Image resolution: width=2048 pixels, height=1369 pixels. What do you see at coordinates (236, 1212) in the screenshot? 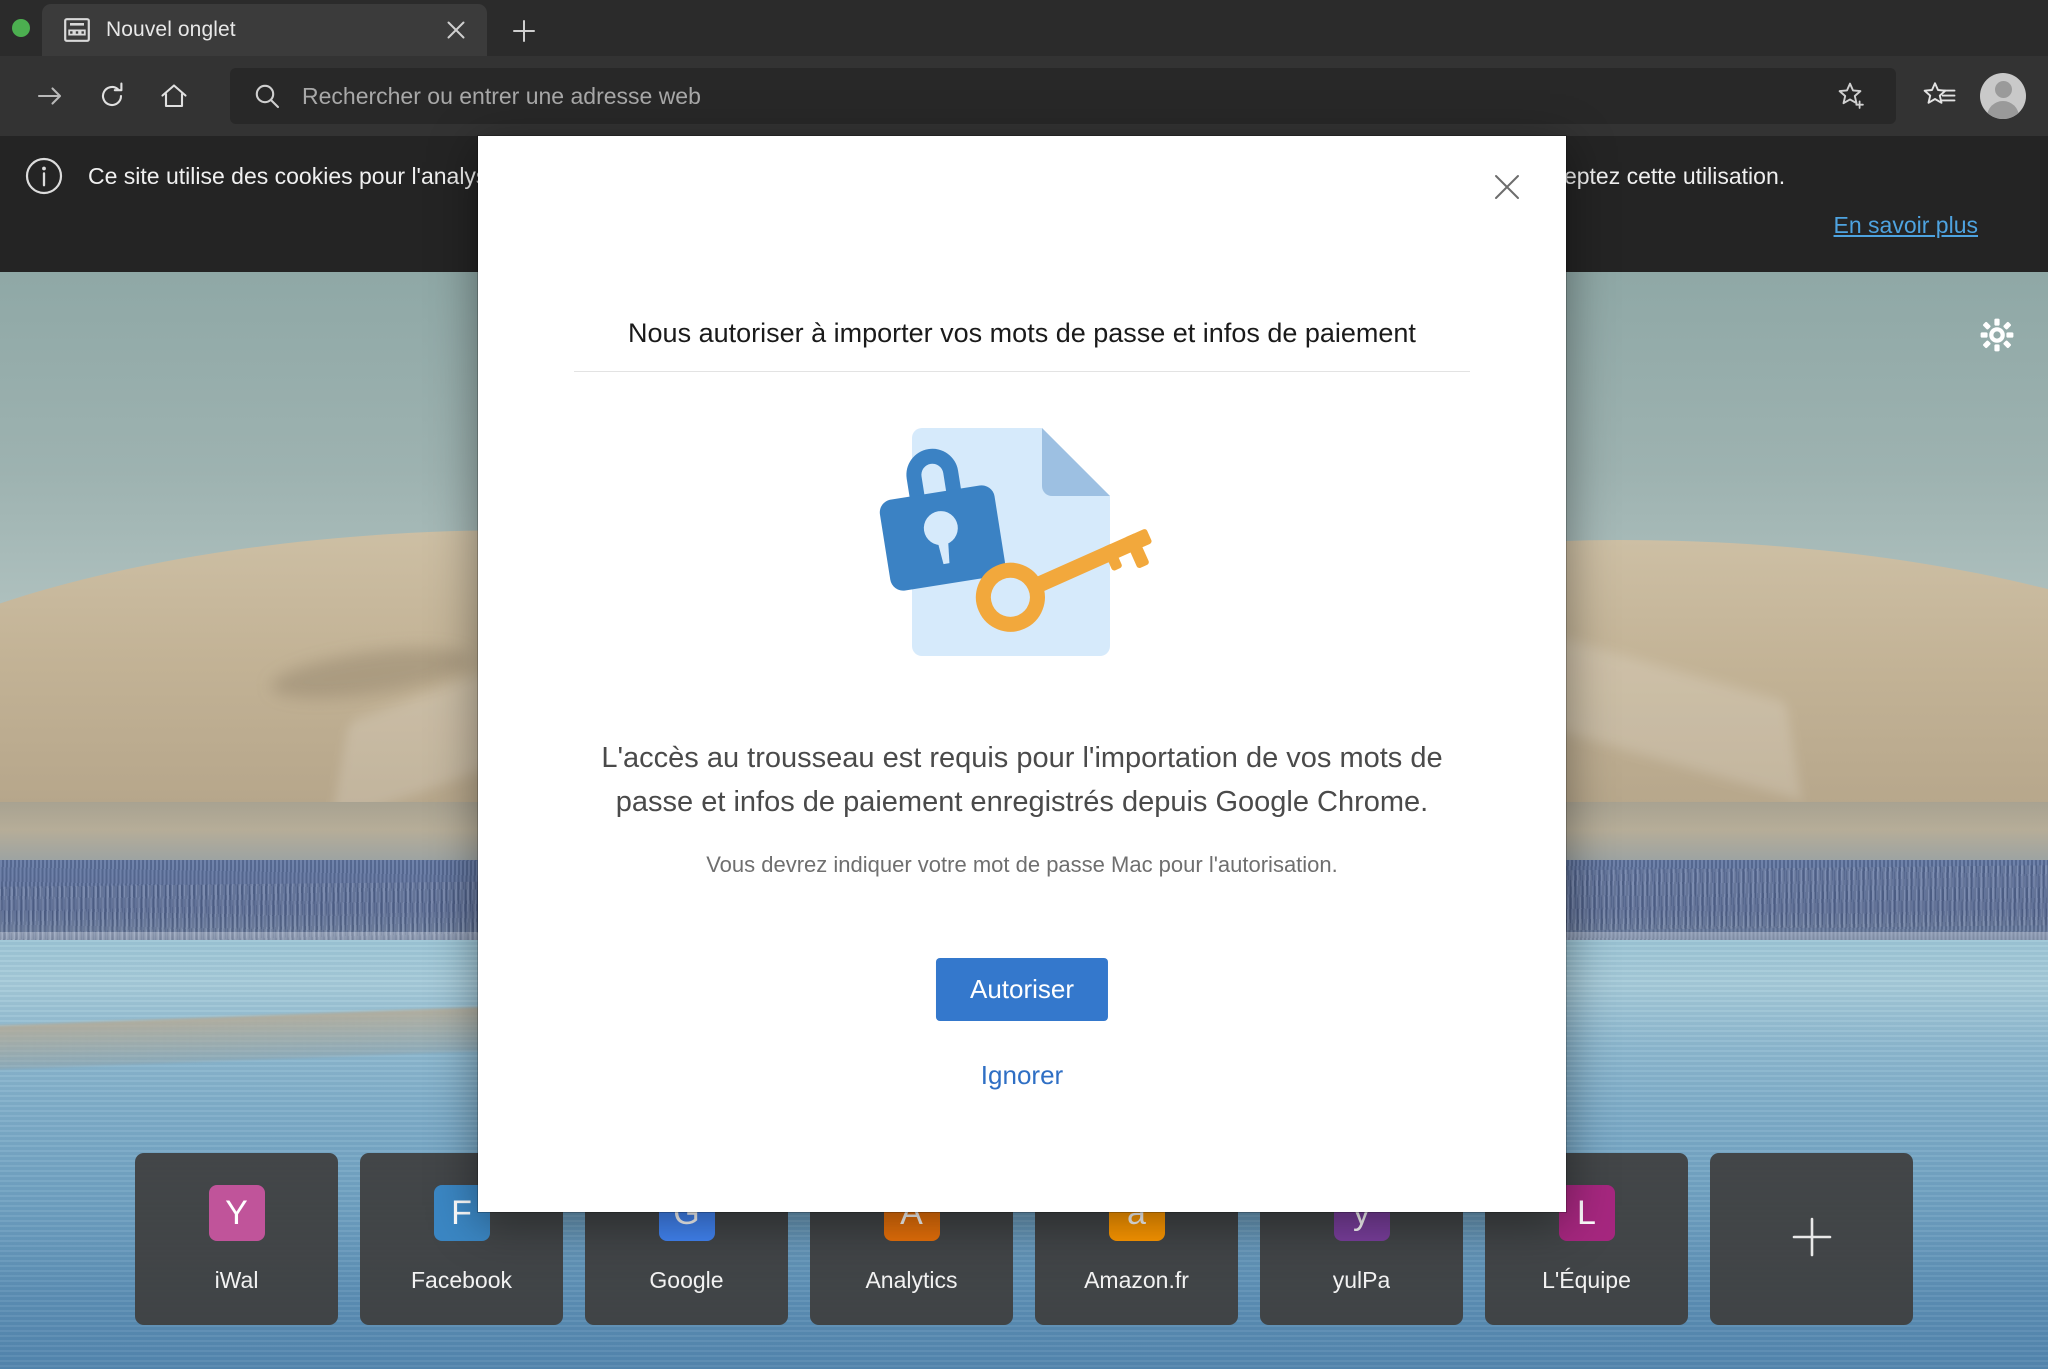
I see `tile-icon: Y` at bounding box center [236, 1212].